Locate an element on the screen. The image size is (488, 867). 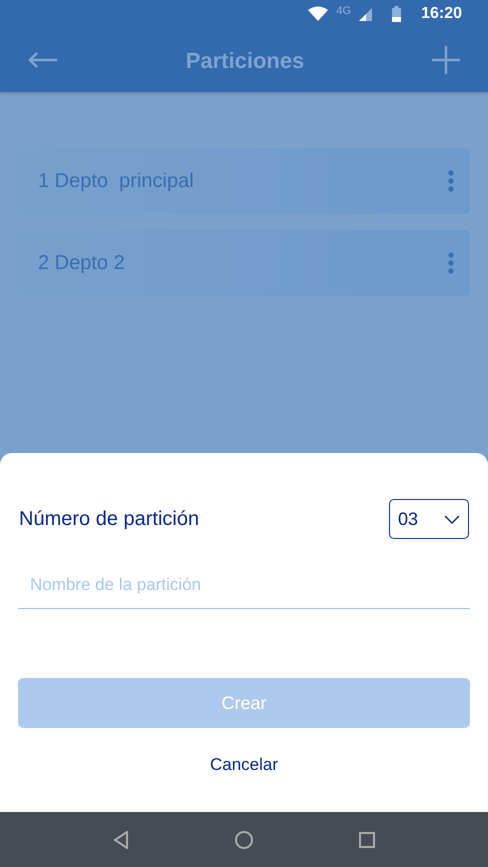
add-button is located at coordinates (446, 60).